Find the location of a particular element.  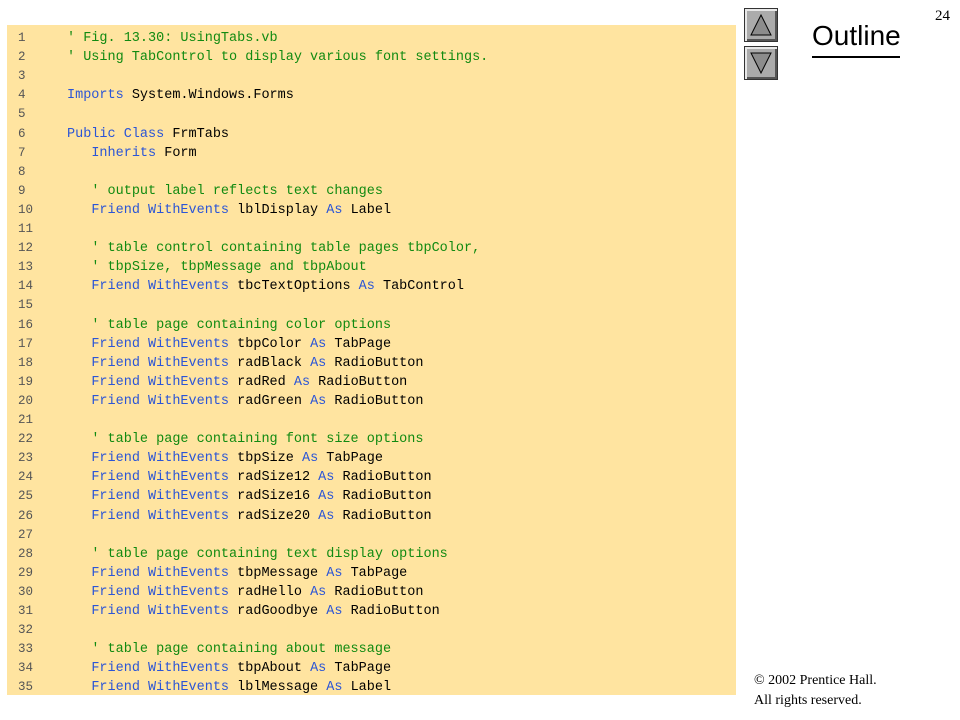

triangle-up-icon is located at coordinates (761, 25).